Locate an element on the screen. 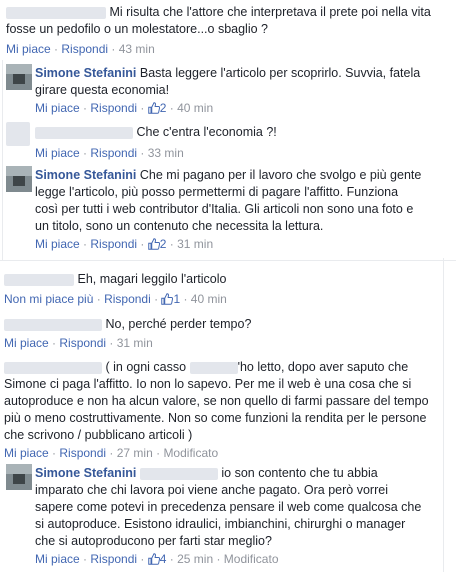  timestamp: 25 min is located at coordinates (195, 559).